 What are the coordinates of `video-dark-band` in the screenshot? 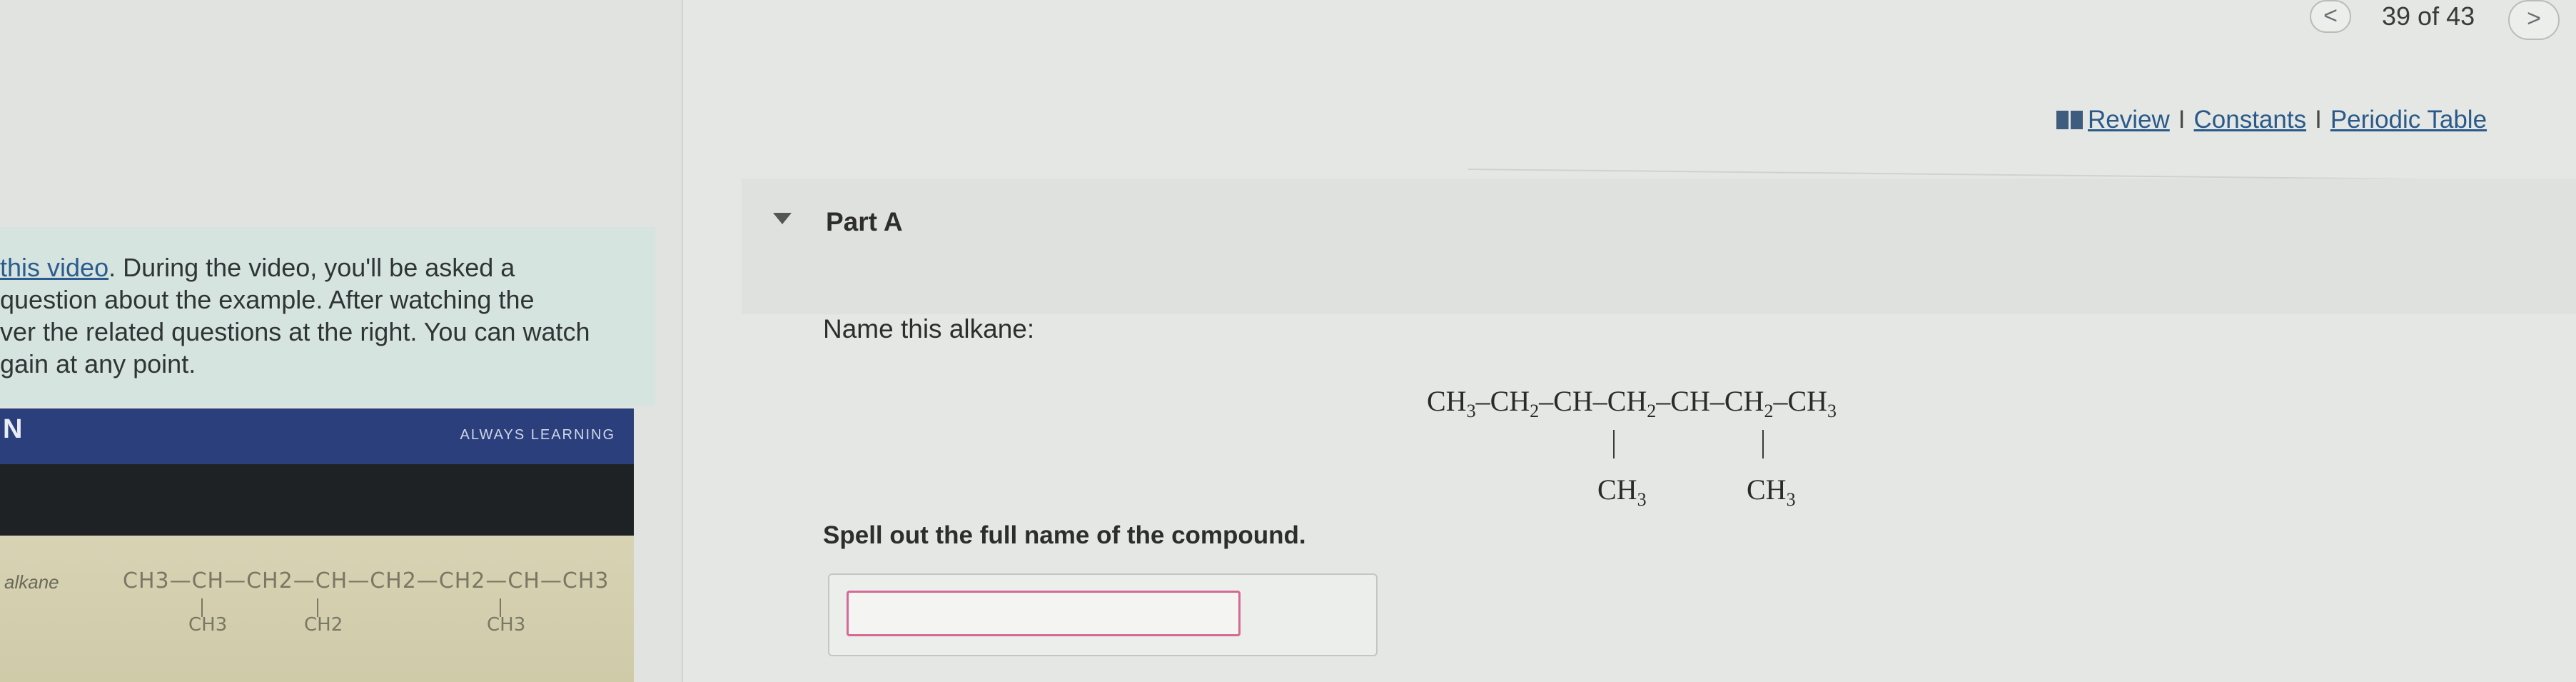 It's located at (317, 500).